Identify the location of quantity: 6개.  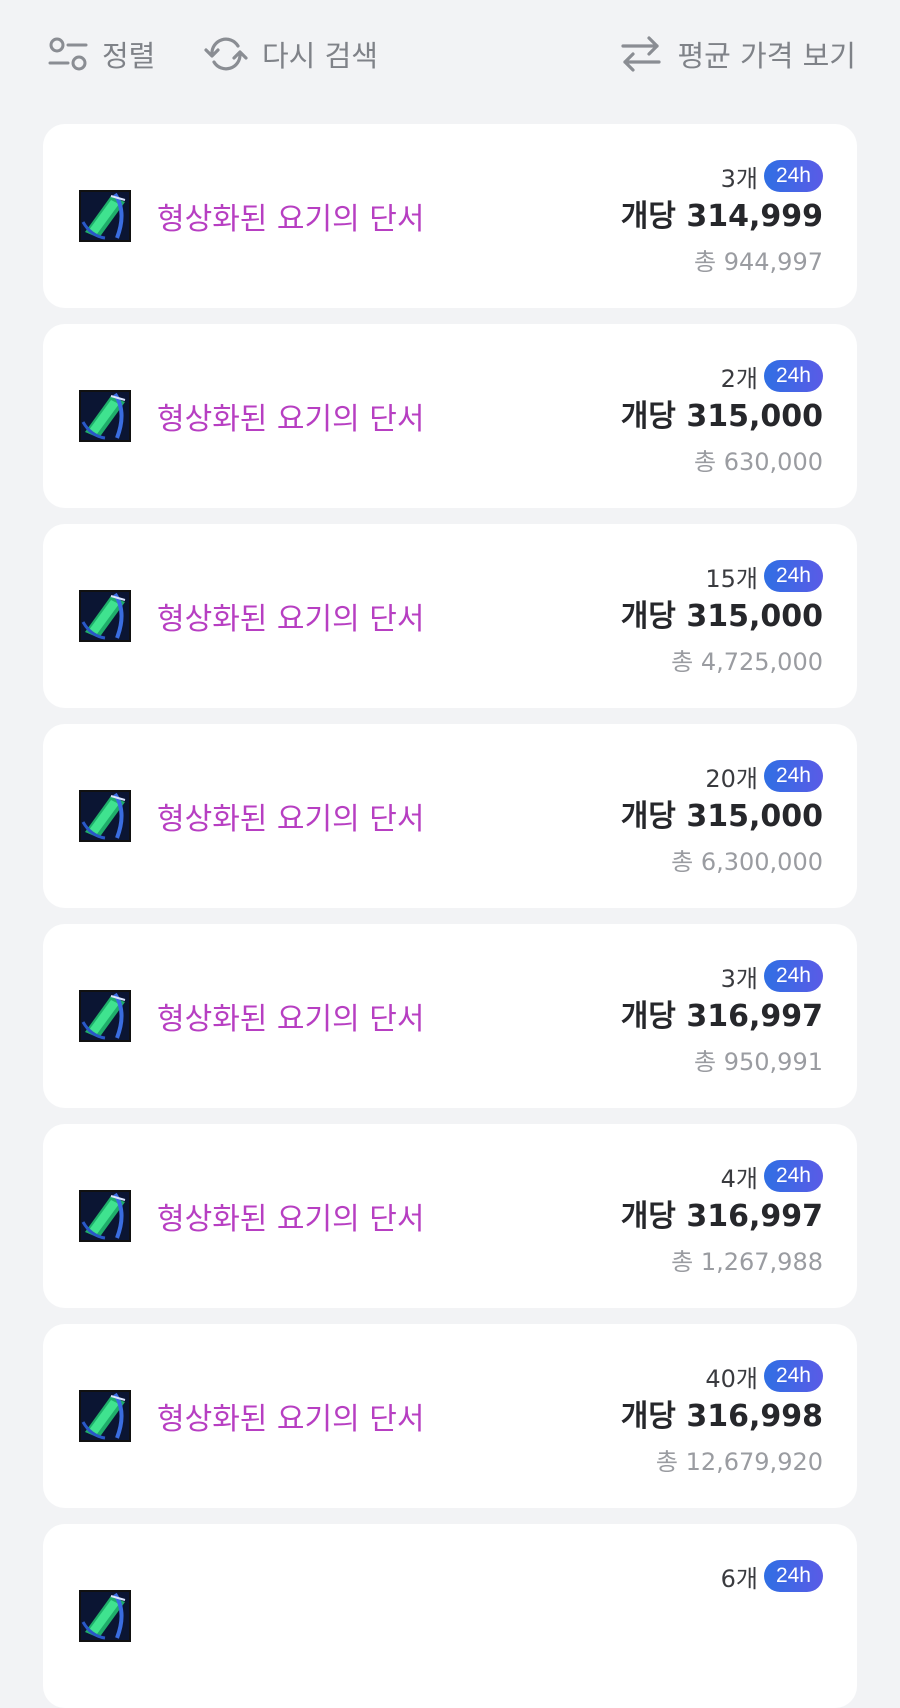
(739, 1578).